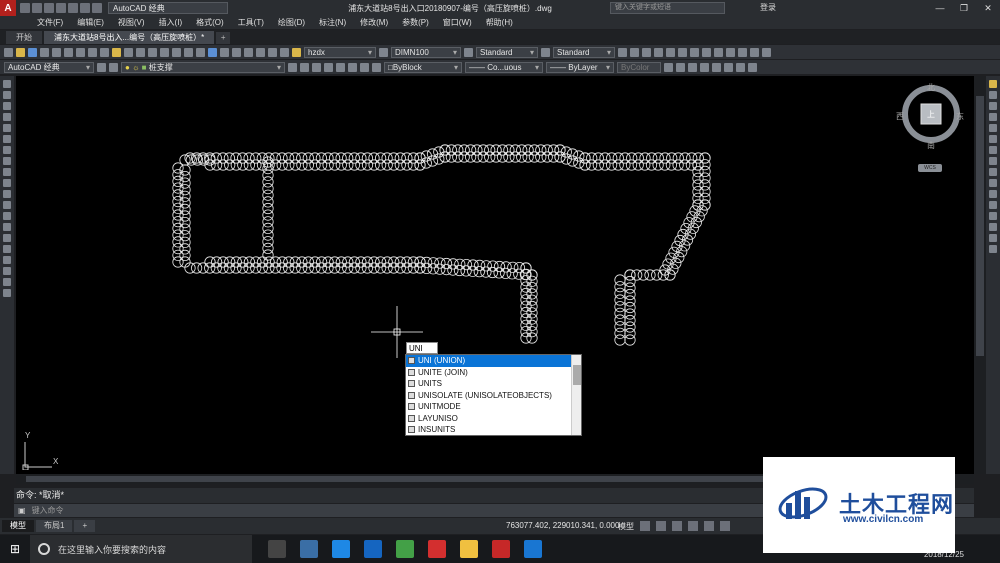 This screenshot has width=1000, height=563. I want to click on osnap-icon, so click(709, 526).